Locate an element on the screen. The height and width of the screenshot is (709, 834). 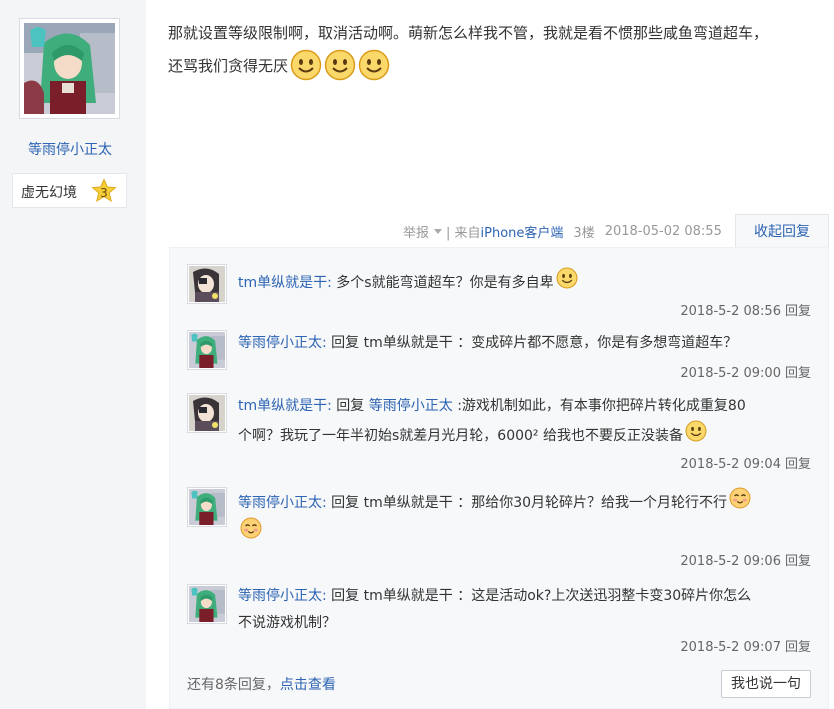
level-number: 3 is located at coordinates (104, 193).